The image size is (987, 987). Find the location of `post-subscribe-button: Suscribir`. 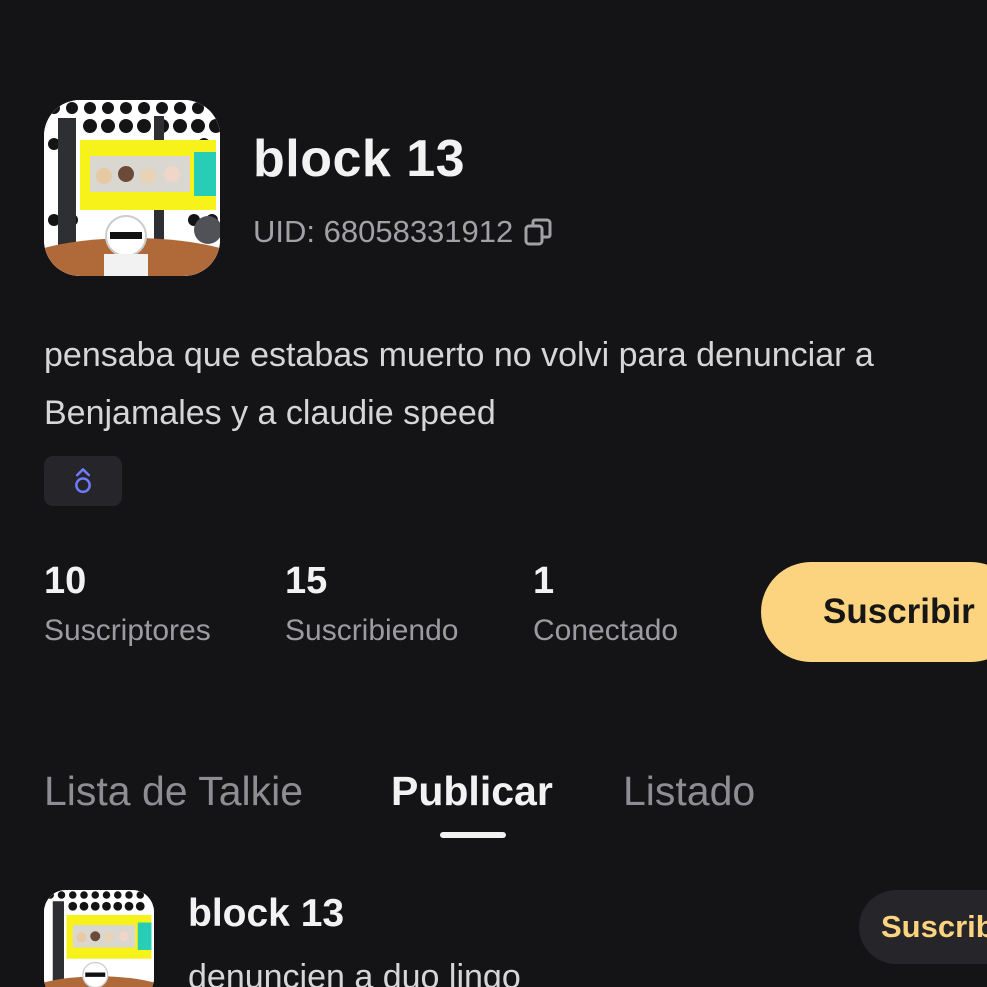

post-subscribe-button: Suscribir is located at coordinates (923, 927).